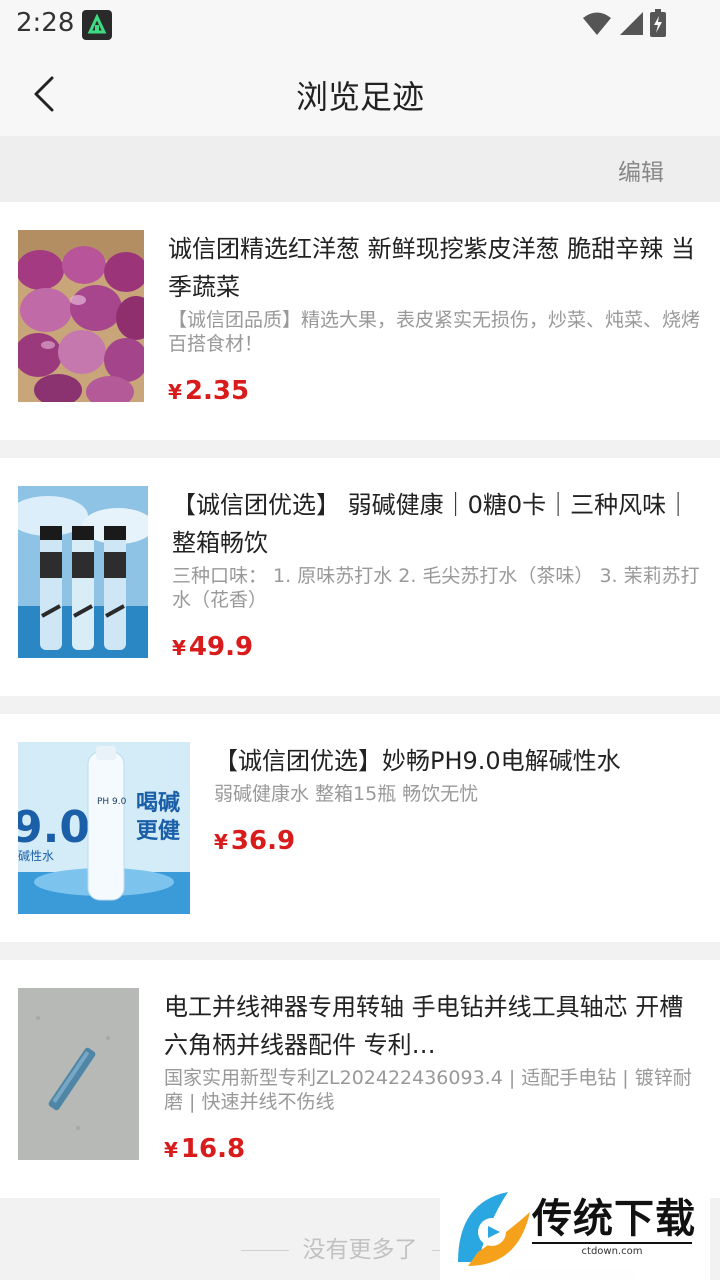 The height and width of the screenshot is (1280, 720). What do you see at coordinates (434, 332) in the screenshot?
I see `product-description: 【诚信团品质】精选大果，表皮紧实无损伤，炒菜、炖菜、烧烤百搭食材！` at bounding box center [434, 332].